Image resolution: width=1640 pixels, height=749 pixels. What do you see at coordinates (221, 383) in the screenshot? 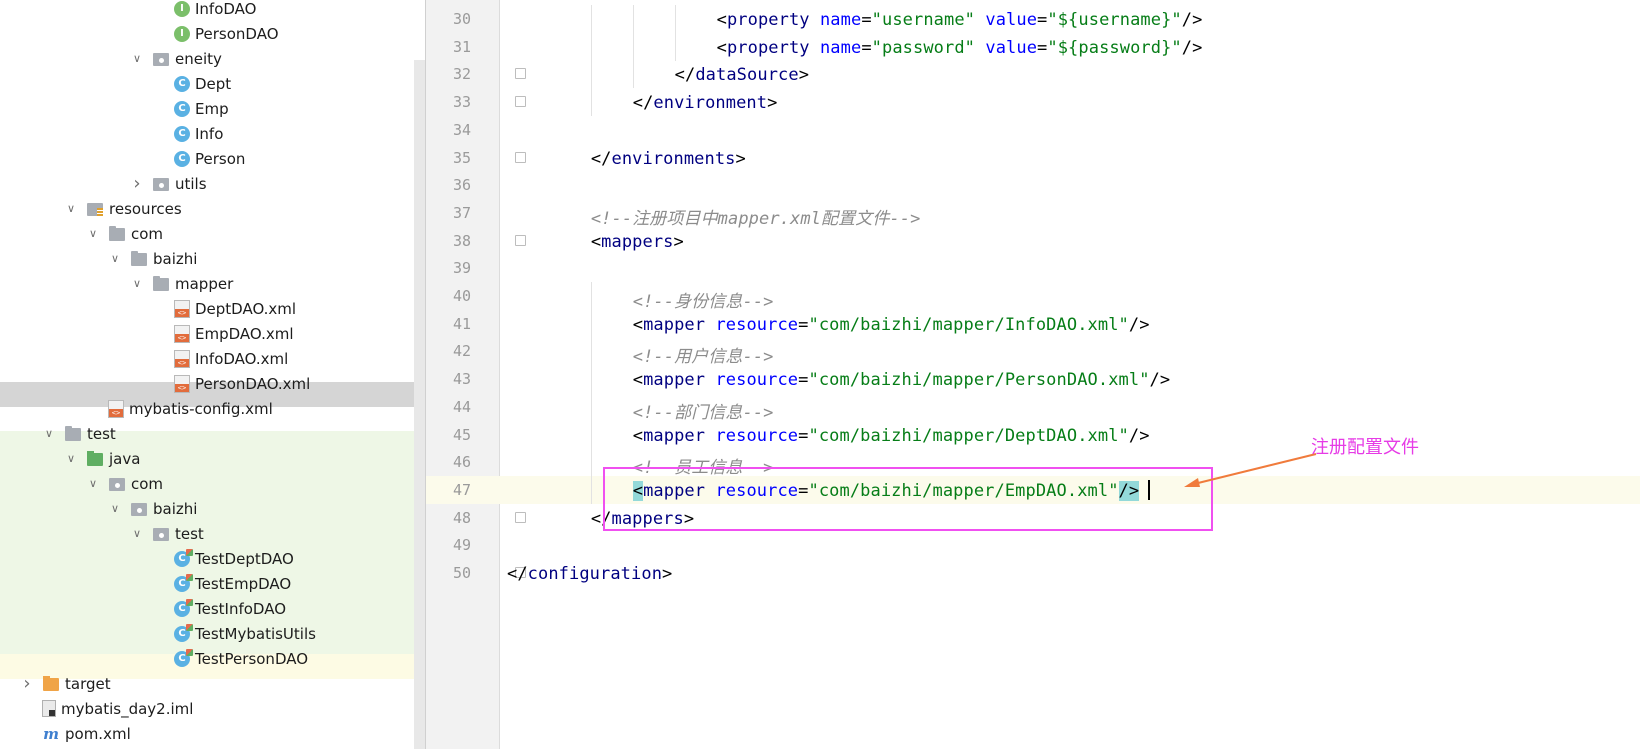
I see `tree-item: PersonDAO.xml` at bounding box center [221, 383].